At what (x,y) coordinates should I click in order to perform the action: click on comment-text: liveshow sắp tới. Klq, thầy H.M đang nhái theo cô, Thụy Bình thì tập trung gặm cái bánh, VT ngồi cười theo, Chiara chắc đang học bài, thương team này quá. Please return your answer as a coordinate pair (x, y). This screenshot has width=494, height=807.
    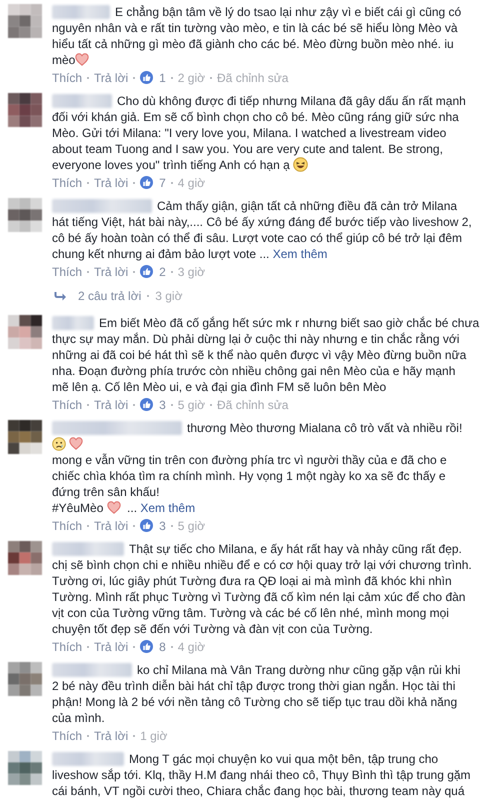
    Looking at the image, I should click on (262, 783).